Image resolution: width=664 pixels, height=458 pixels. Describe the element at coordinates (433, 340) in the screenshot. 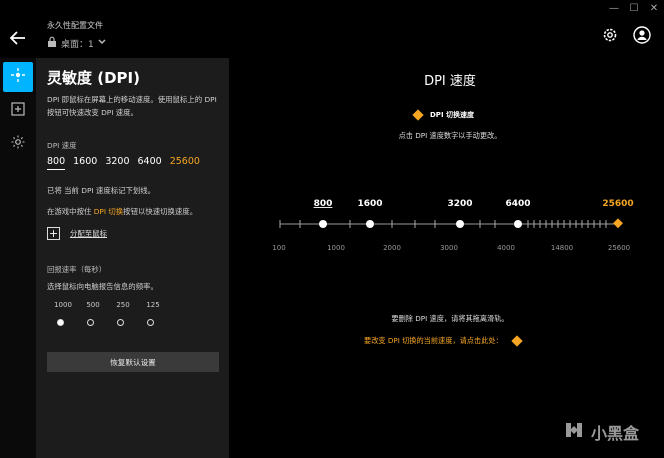

I see `shift-hint-text: 要改变 DPI 切换的当前速度，请点击此处：` at that location.